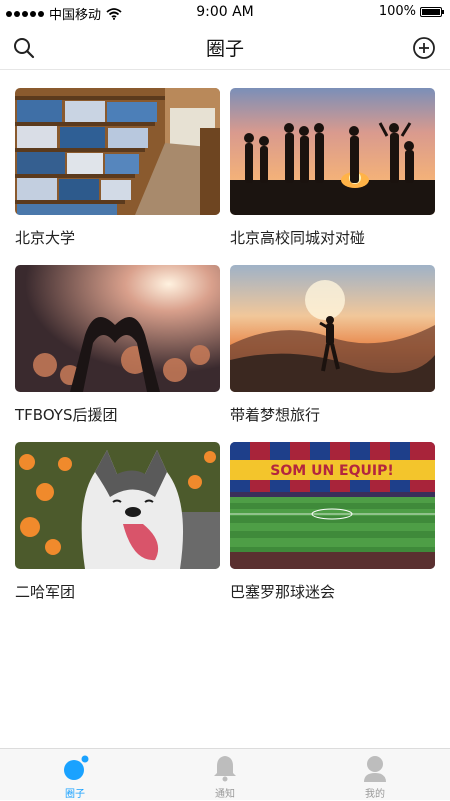 The image size is (450, 801). I want to click on nav-bar: 圈子, so click(225, 47).